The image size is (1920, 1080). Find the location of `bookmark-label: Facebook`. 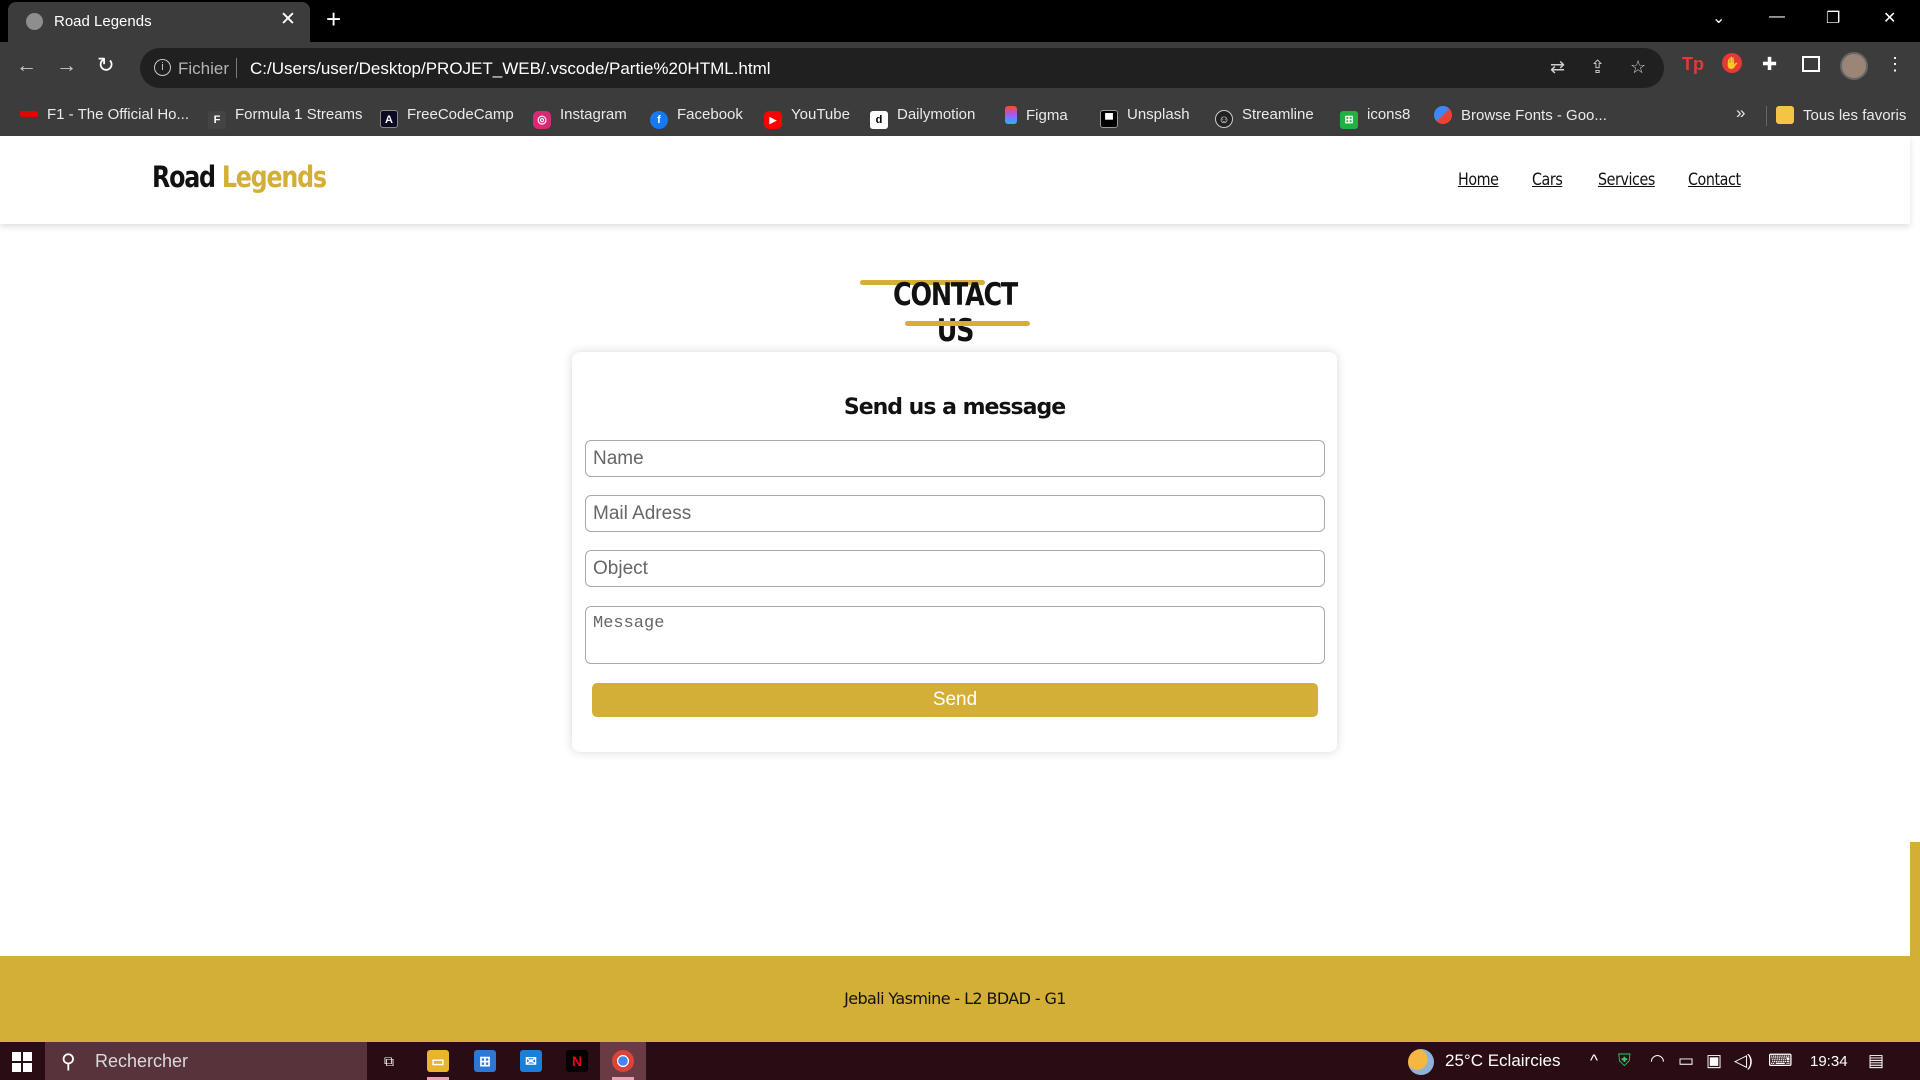

bookmark-label: Facebook is located at coordinates (710, 114).